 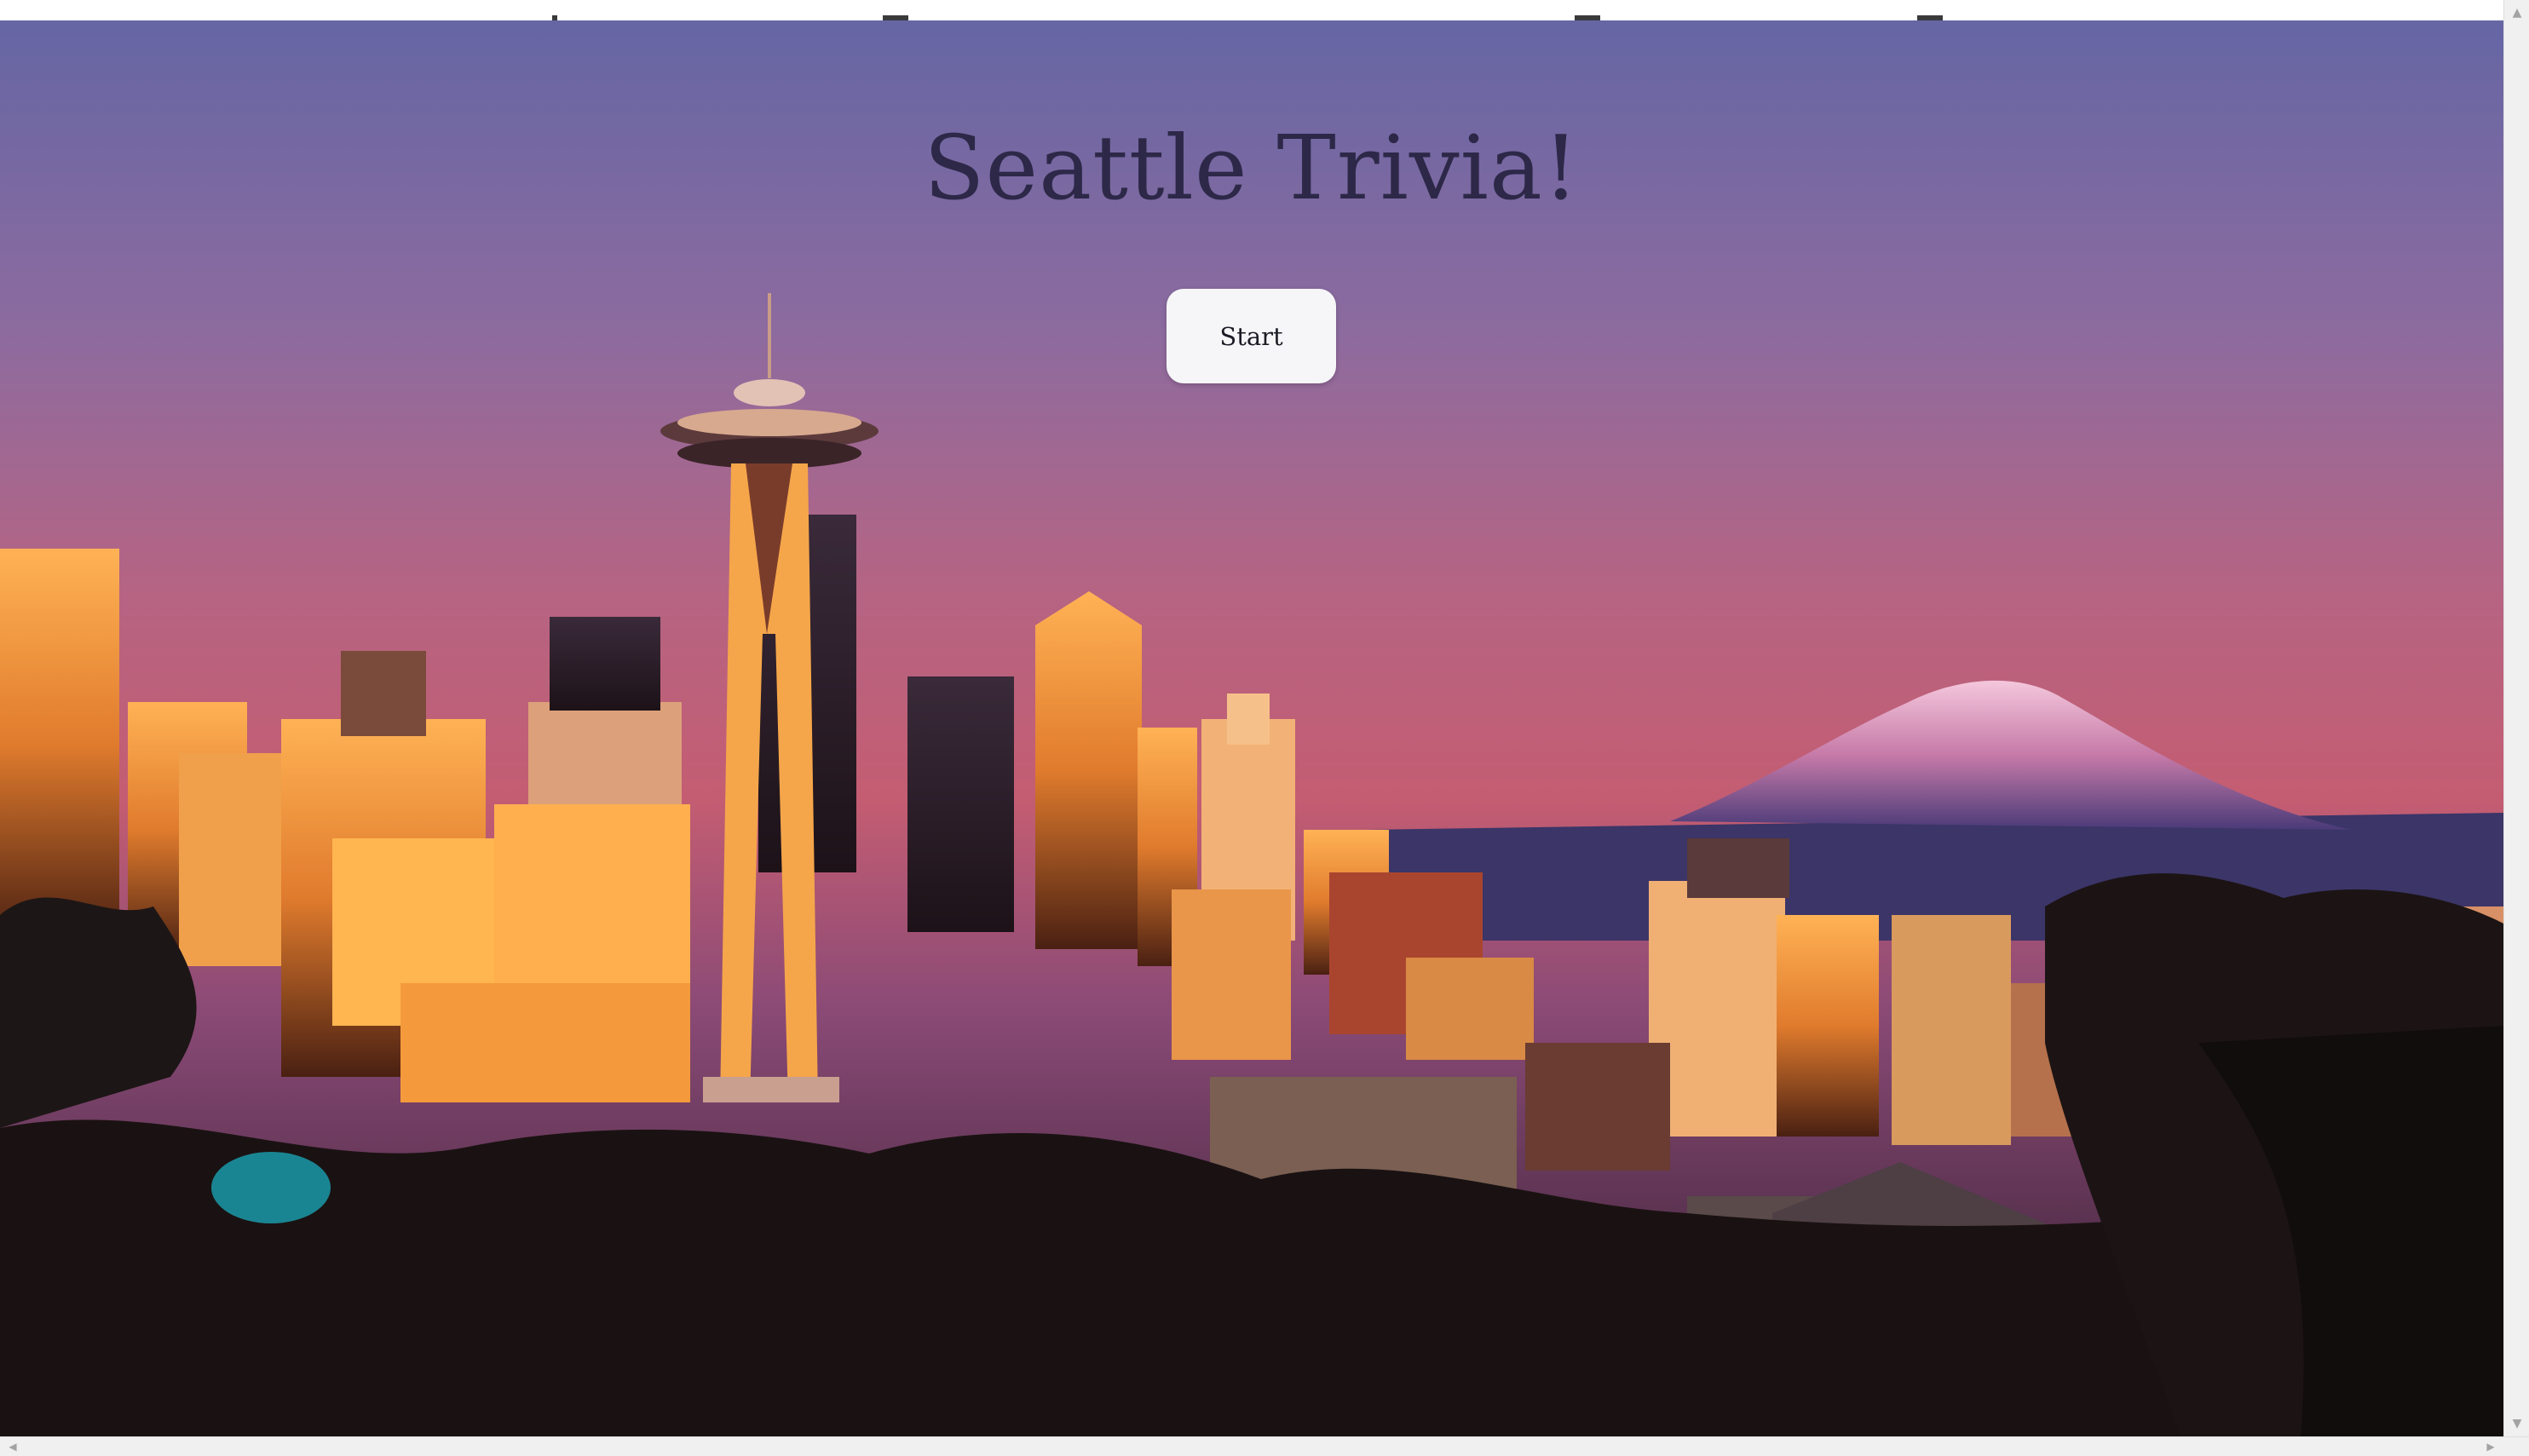 I want to click on start-button: Start, so click(x=1251, y=336).